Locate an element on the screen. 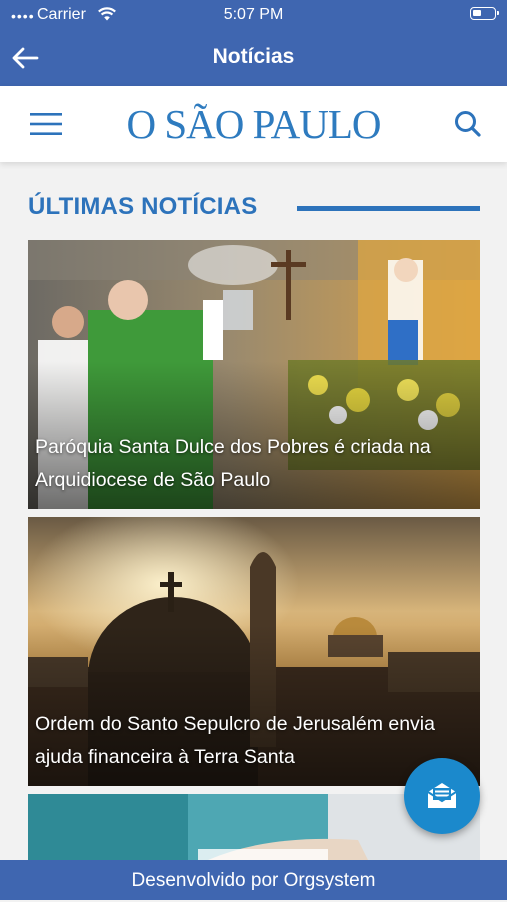  newsletter-fab is located at coordinates (442, 796).